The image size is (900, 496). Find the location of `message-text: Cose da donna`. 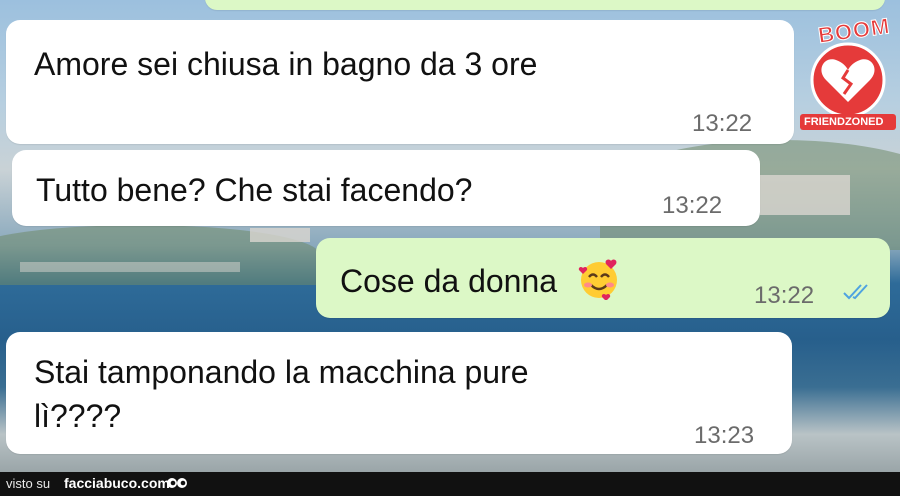

message-text: Cose da donna is located at coordinates (480, 280).